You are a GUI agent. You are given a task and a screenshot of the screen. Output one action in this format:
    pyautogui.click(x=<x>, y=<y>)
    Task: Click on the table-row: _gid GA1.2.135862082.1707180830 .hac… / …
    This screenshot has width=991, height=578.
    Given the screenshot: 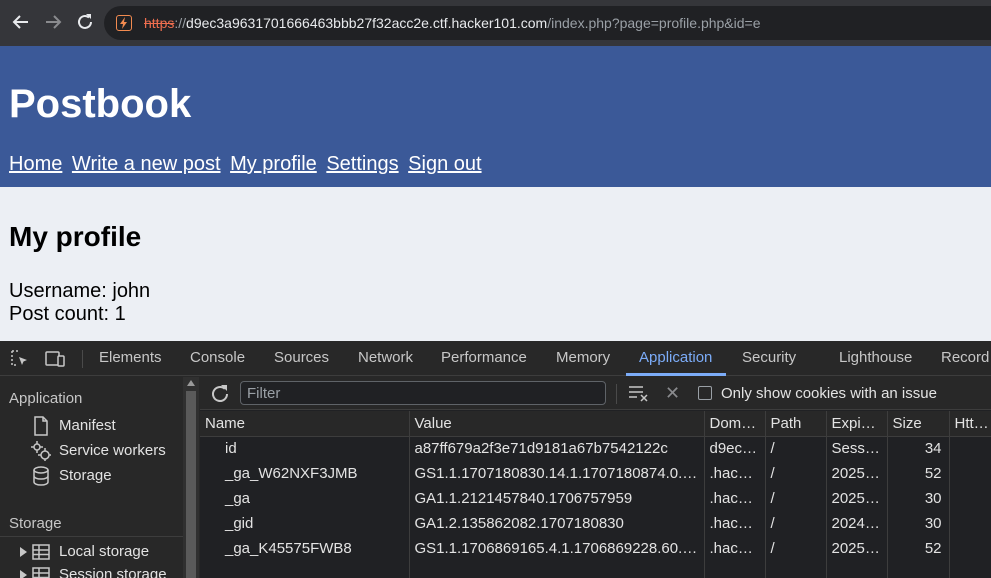 What is the action you would take?
    pyautogui.click(x=595, y=523)
    